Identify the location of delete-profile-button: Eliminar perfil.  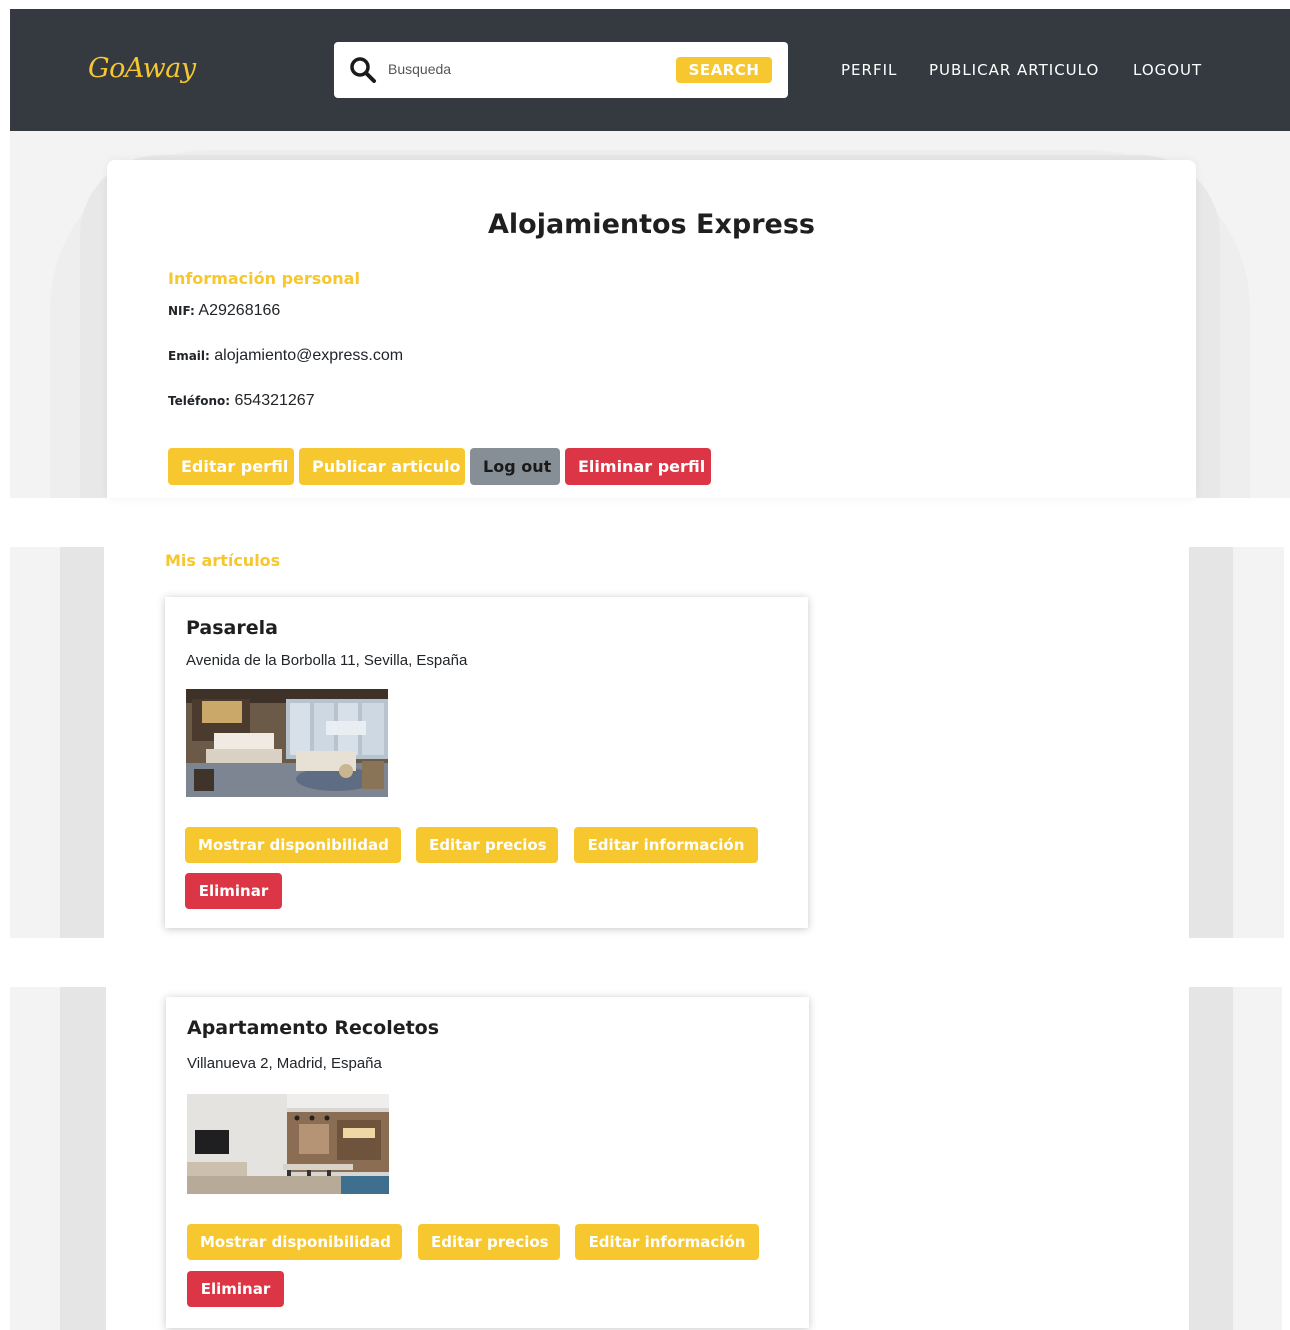
(638, 466).